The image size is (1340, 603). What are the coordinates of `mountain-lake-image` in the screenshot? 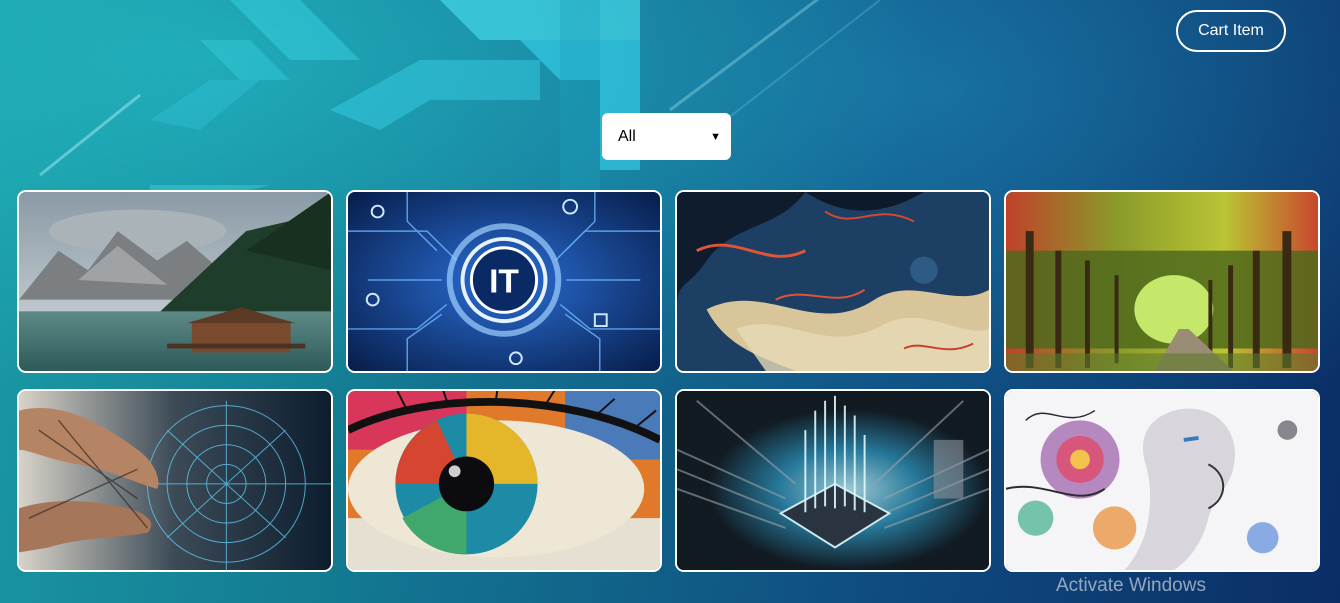 It's located at (175, 281).